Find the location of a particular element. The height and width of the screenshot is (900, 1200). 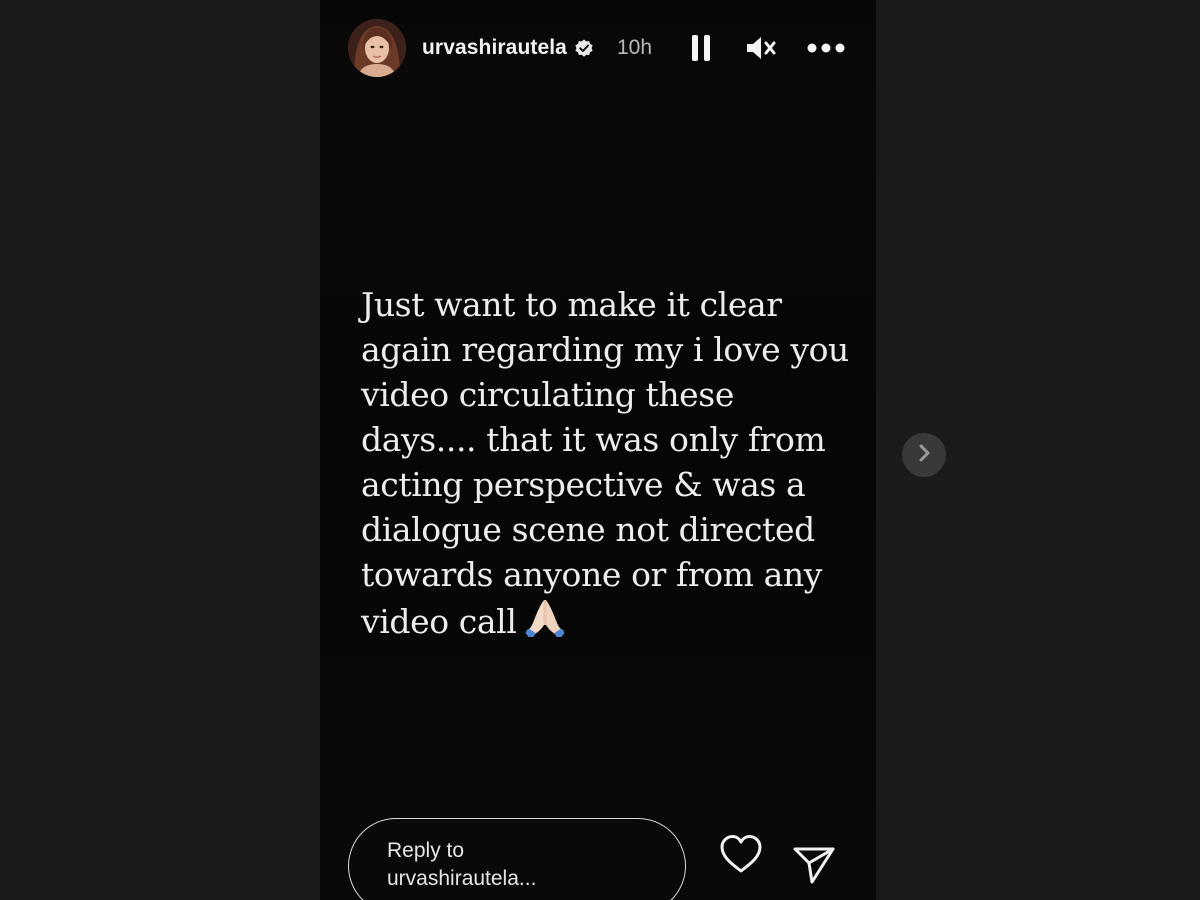

folded-hands-emoji-icon is located at coordinates (545, 617).